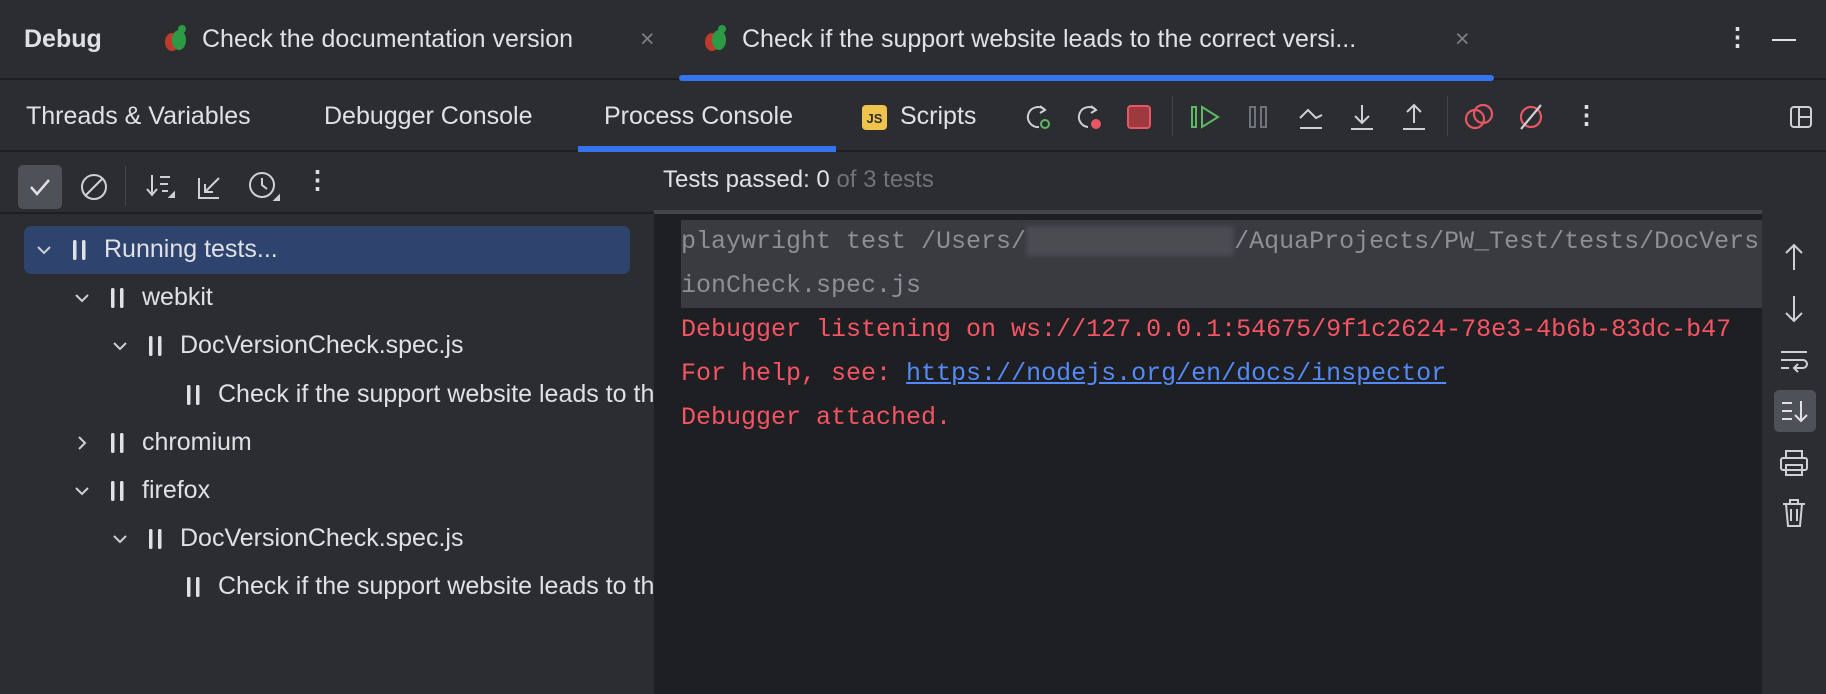 The image size is (1826, 694). I want to click on chevron-right-icon, so click(82, 443).